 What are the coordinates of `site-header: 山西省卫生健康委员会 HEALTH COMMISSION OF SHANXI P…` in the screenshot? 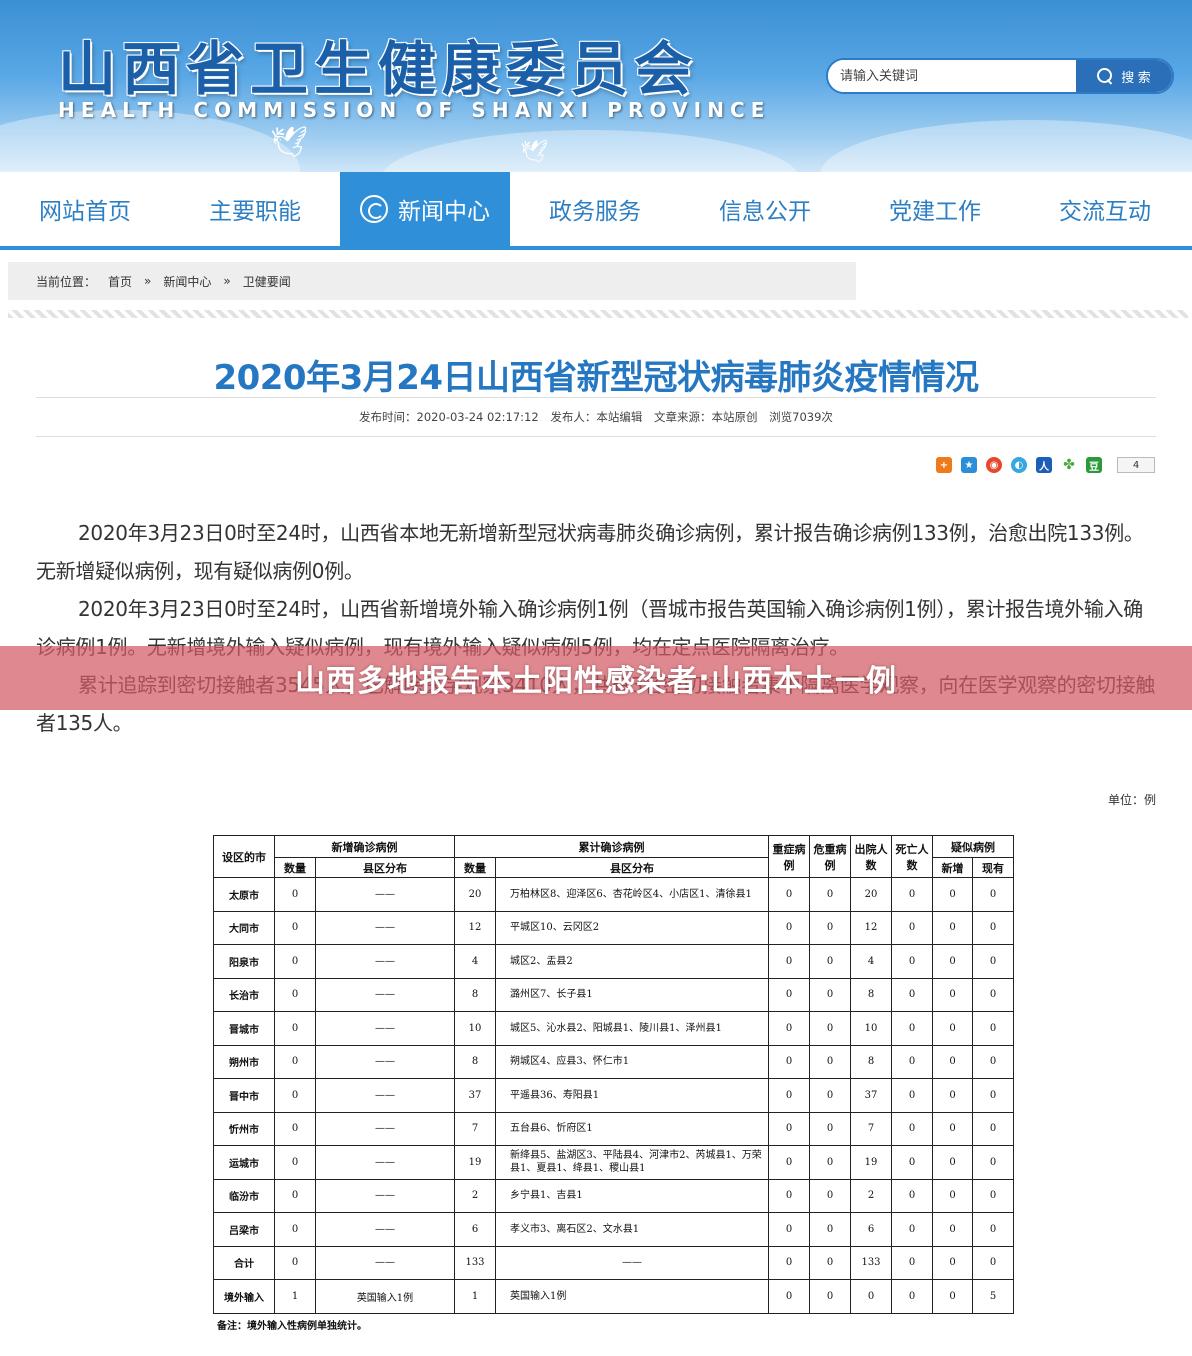 It's located at (596, 86).